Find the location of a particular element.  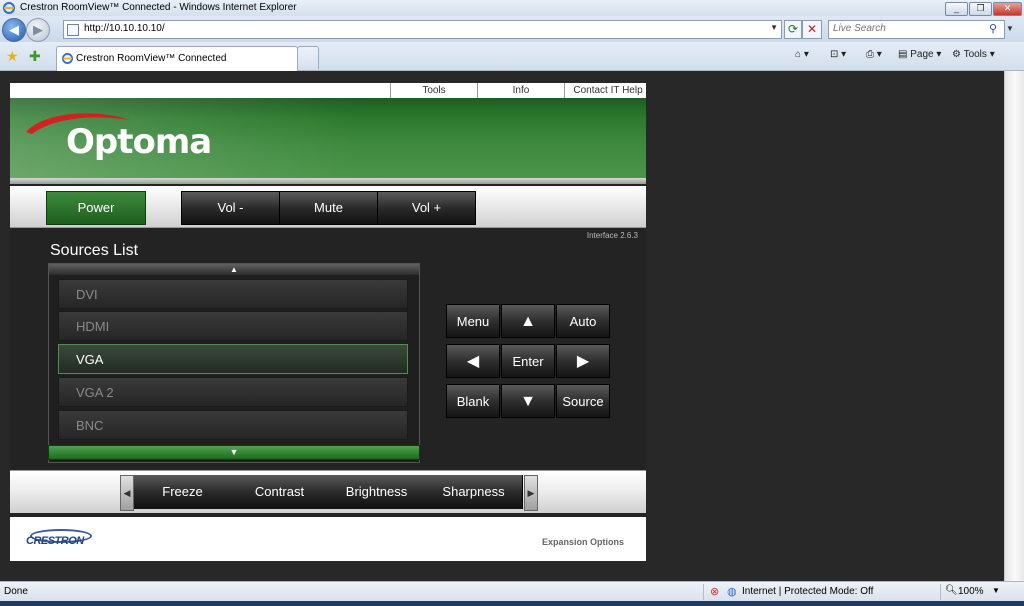

search-icon: ⚲ is located at coordinates (993, 28).